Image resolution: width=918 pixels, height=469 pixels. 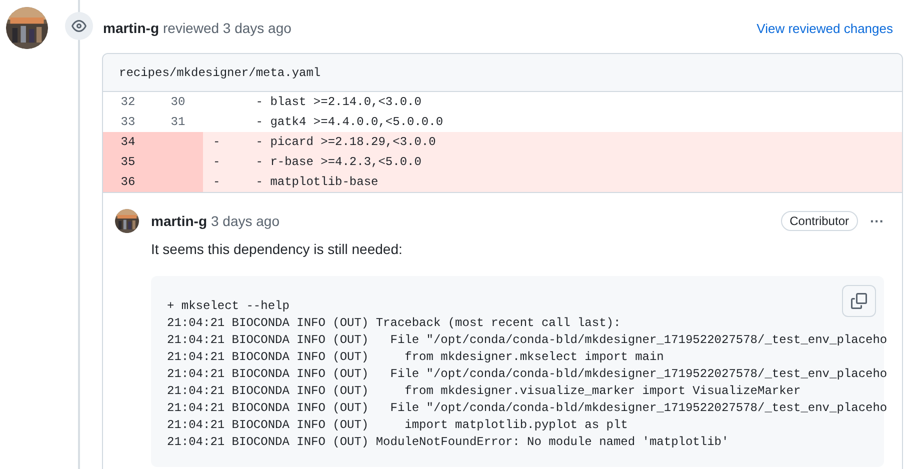 I want to click on code-line: - blast >=2.14.0,<3.0.0, so click(x=338, y=102).